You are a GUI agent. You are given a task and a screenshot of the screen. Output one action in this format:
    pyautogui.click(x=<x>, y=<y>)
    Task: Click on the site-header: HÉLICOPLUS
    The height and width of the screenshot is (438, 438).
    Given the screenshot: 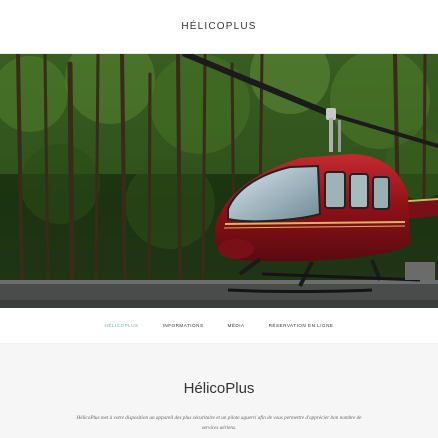 What is the action you would take?
    pyautogui.click(x=219, y=27)
    